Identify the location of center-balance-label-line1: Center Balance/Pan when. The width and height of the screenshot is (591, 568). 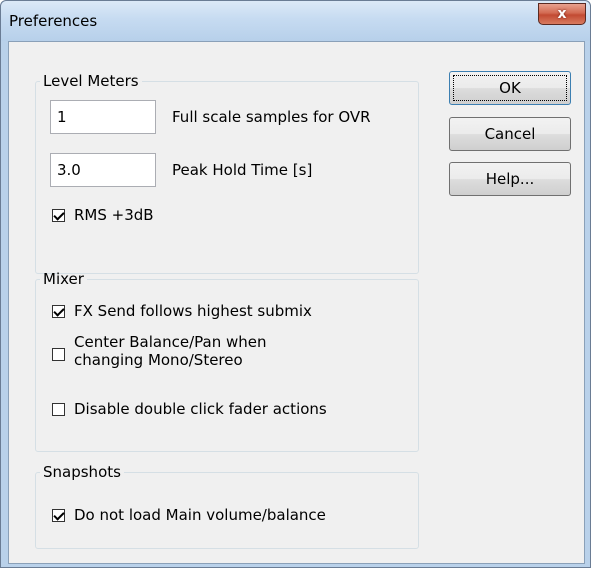
(170, 342).